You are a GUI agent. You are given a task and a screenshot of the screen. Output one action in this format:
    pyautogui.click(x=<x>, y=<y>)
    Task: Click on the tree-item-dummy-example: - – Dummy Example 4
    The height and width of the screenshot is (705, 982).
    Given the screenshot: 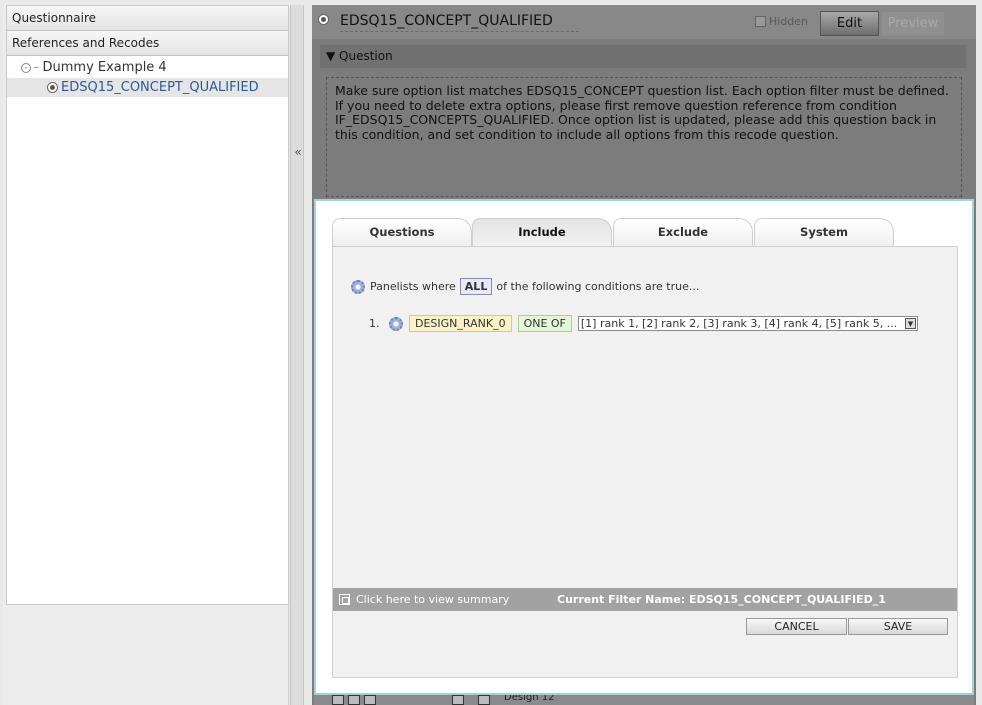 What is the action you would take?
    pyautogui.click(x=94, y=67)
    